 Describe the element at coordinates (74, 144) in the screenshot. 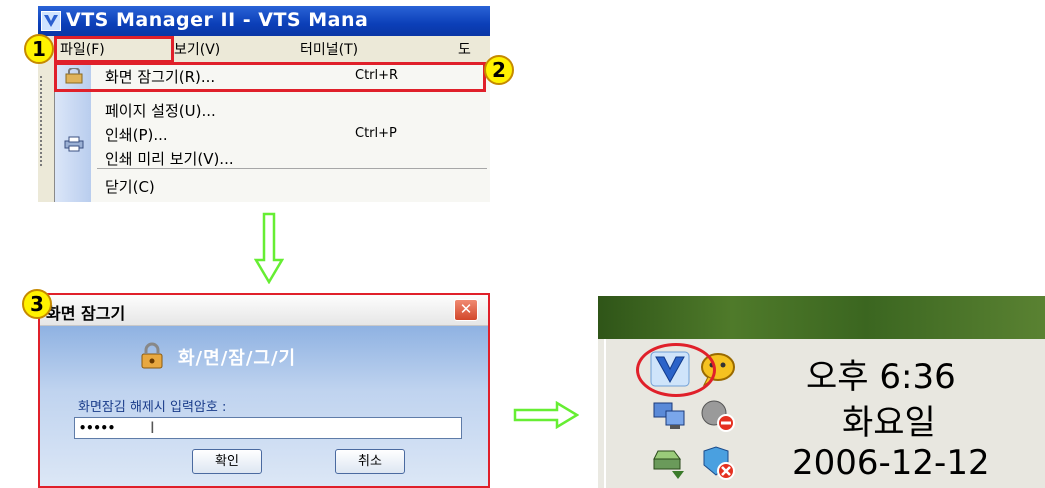

I see `print-icon` at that location.